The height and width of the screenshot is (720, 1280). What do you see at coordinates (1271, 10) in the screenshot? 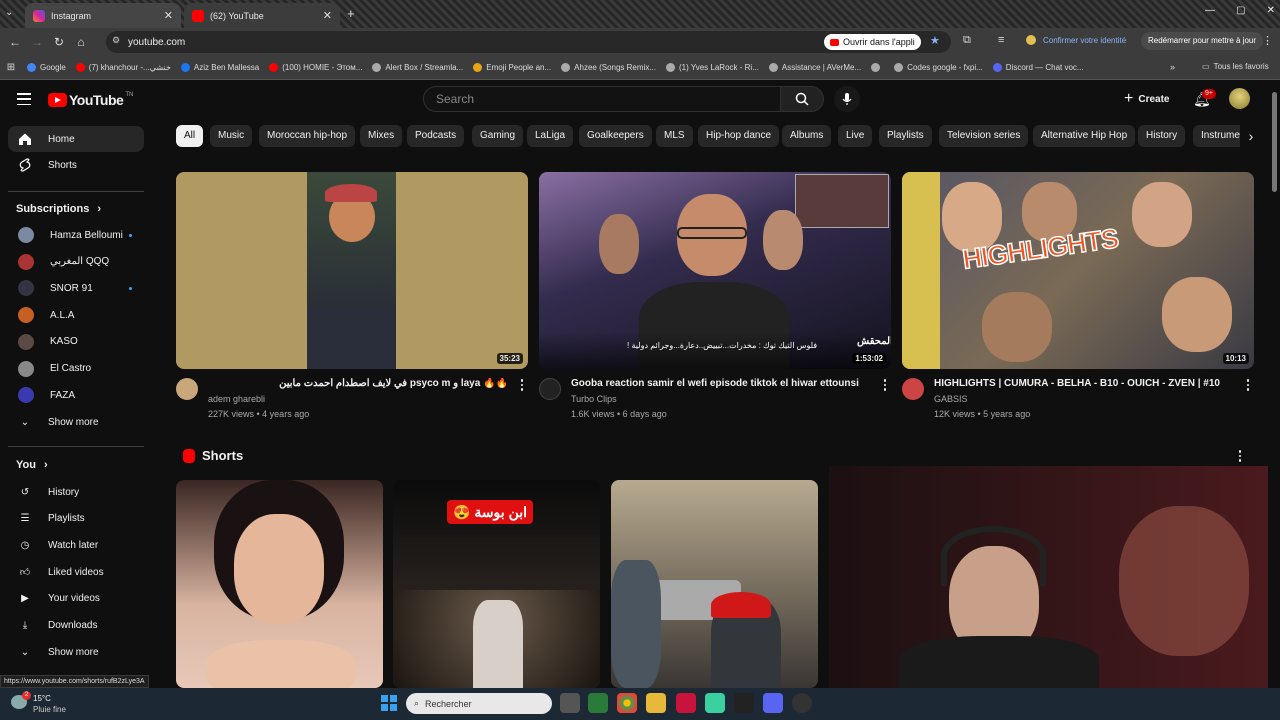
I see `close-window-icon: ✕` at bounding box center [1271, 10].